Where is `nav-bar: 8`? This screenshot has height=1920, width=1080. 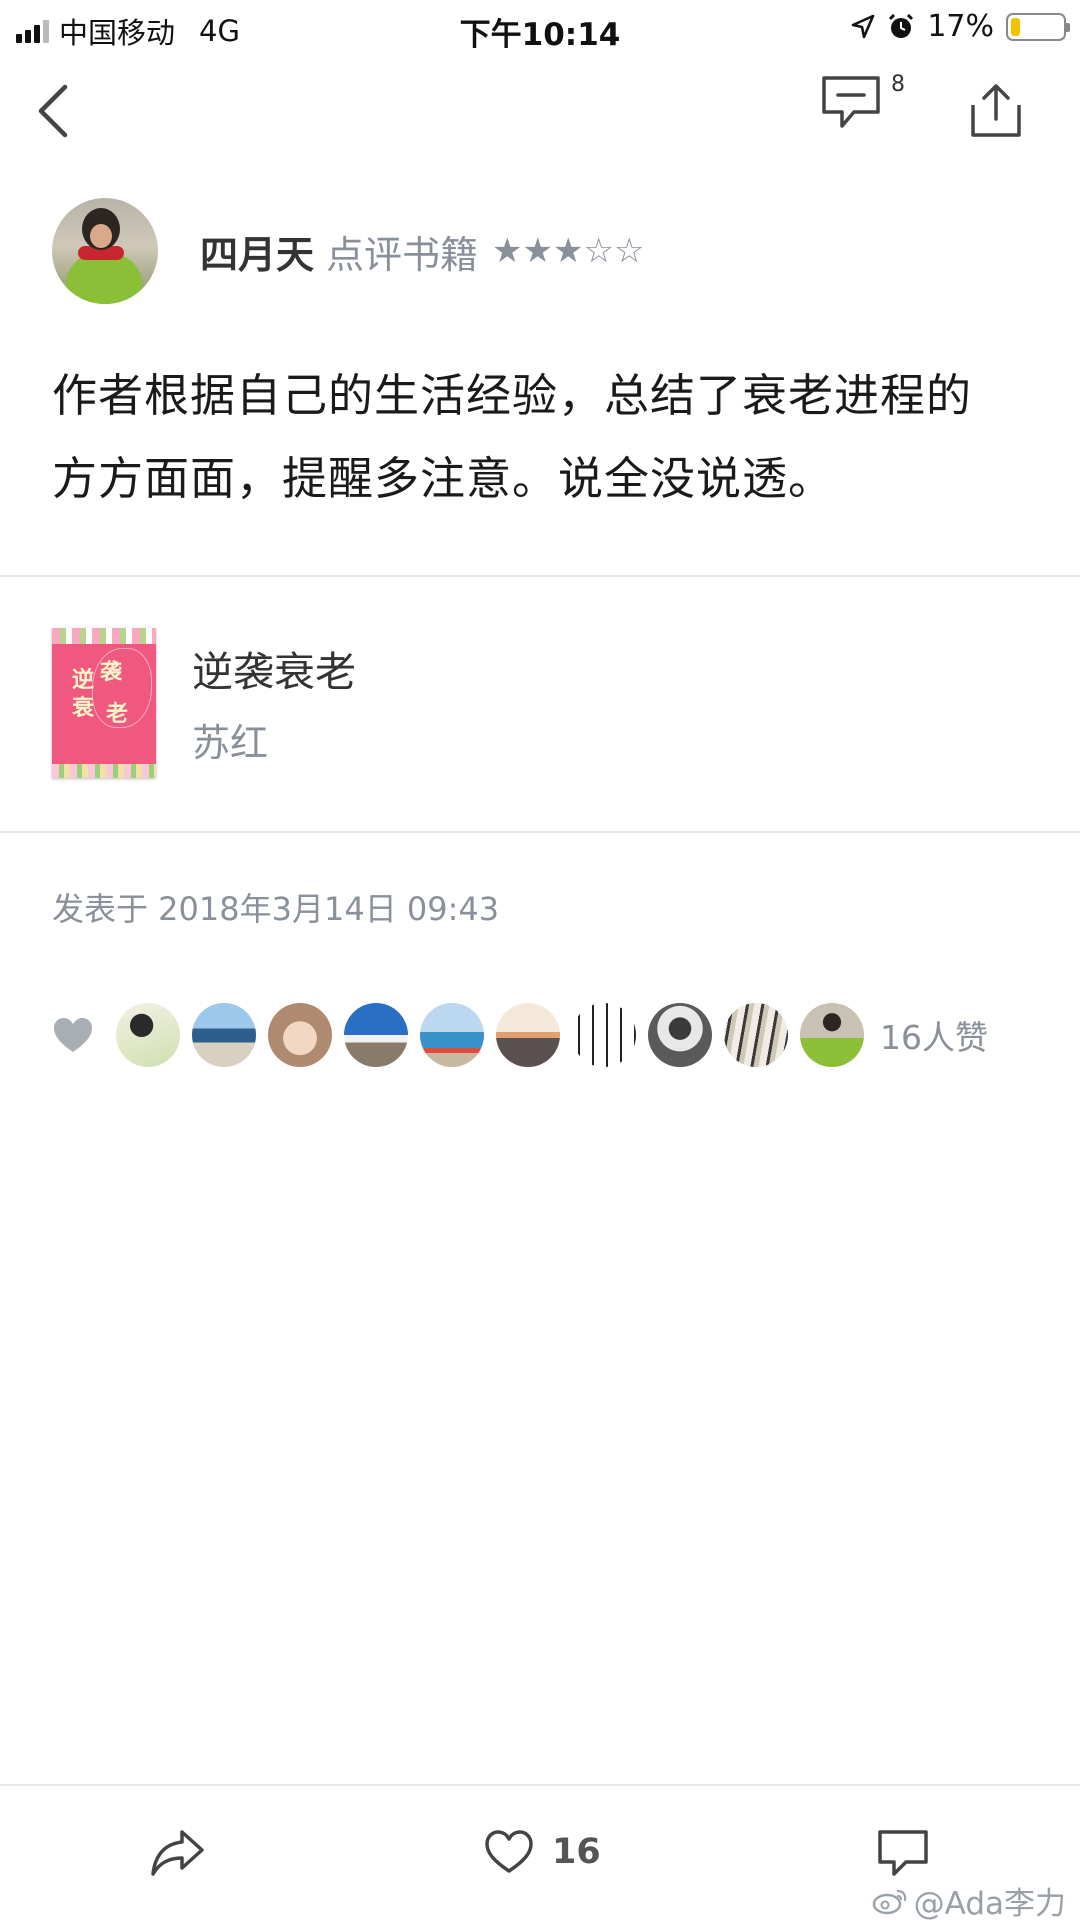 nav-bar: 8 is located at coordinates (540, 111).